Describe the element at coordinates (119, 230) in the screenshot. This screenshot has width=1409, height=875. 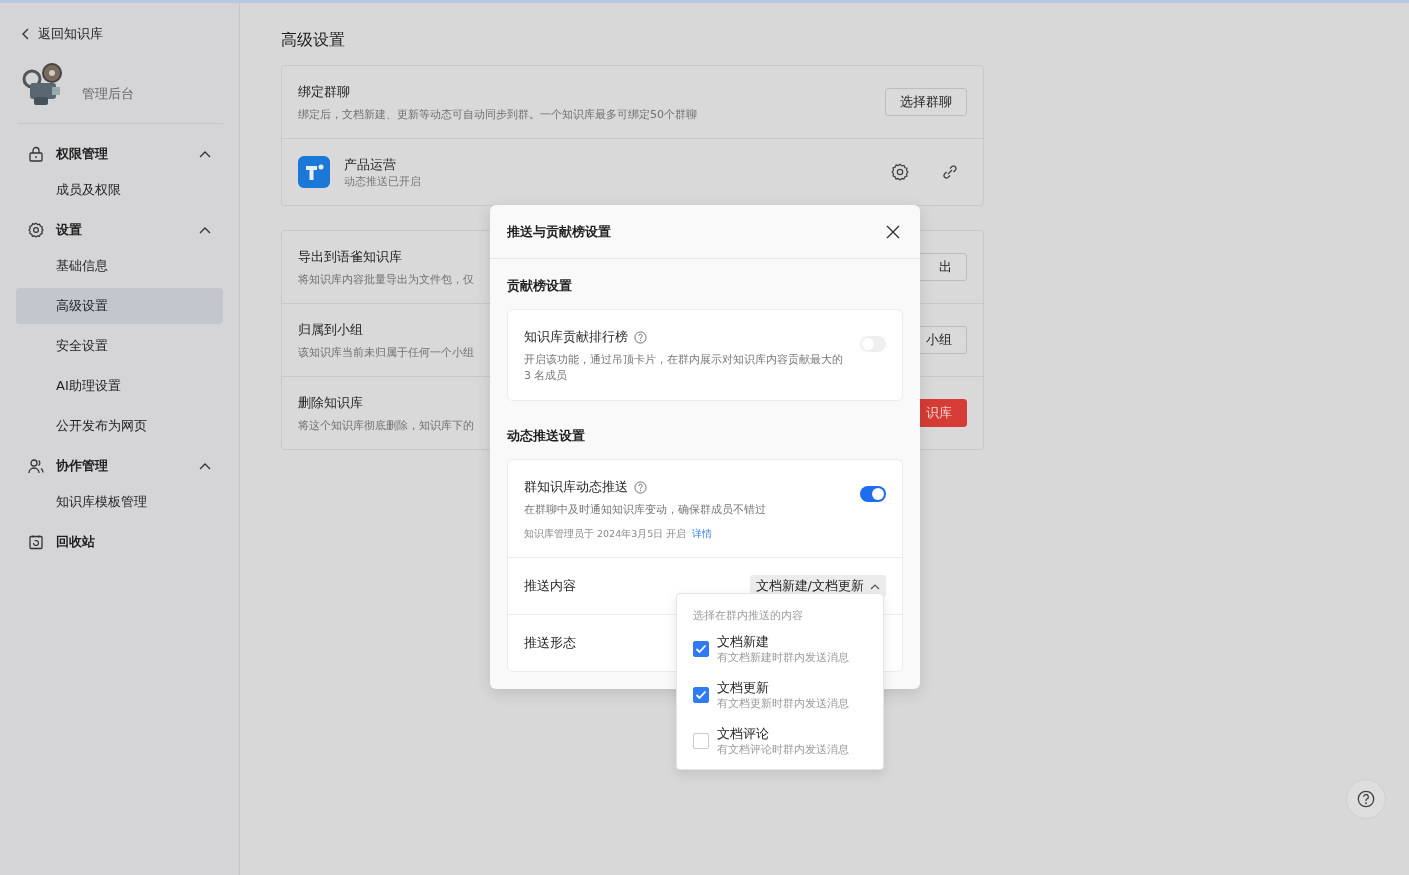
I see `sidebar-section: 设置` at that location.